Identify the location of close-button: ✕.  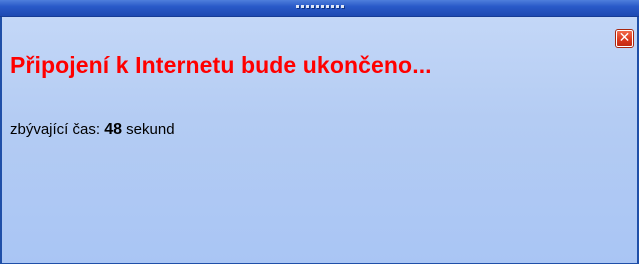
(624, 38).